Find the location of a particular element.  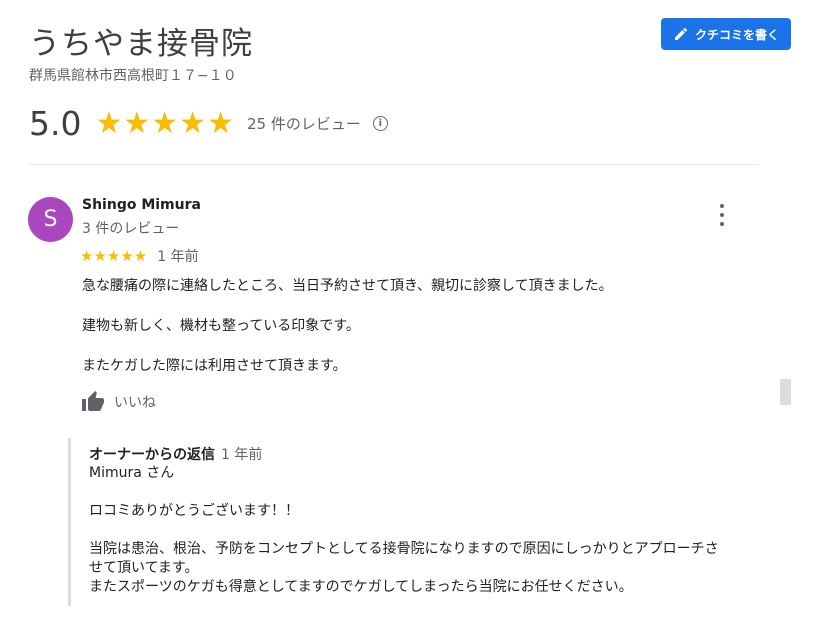

owner-reply-line: Mimura さん is located at coordinates (132, 473).